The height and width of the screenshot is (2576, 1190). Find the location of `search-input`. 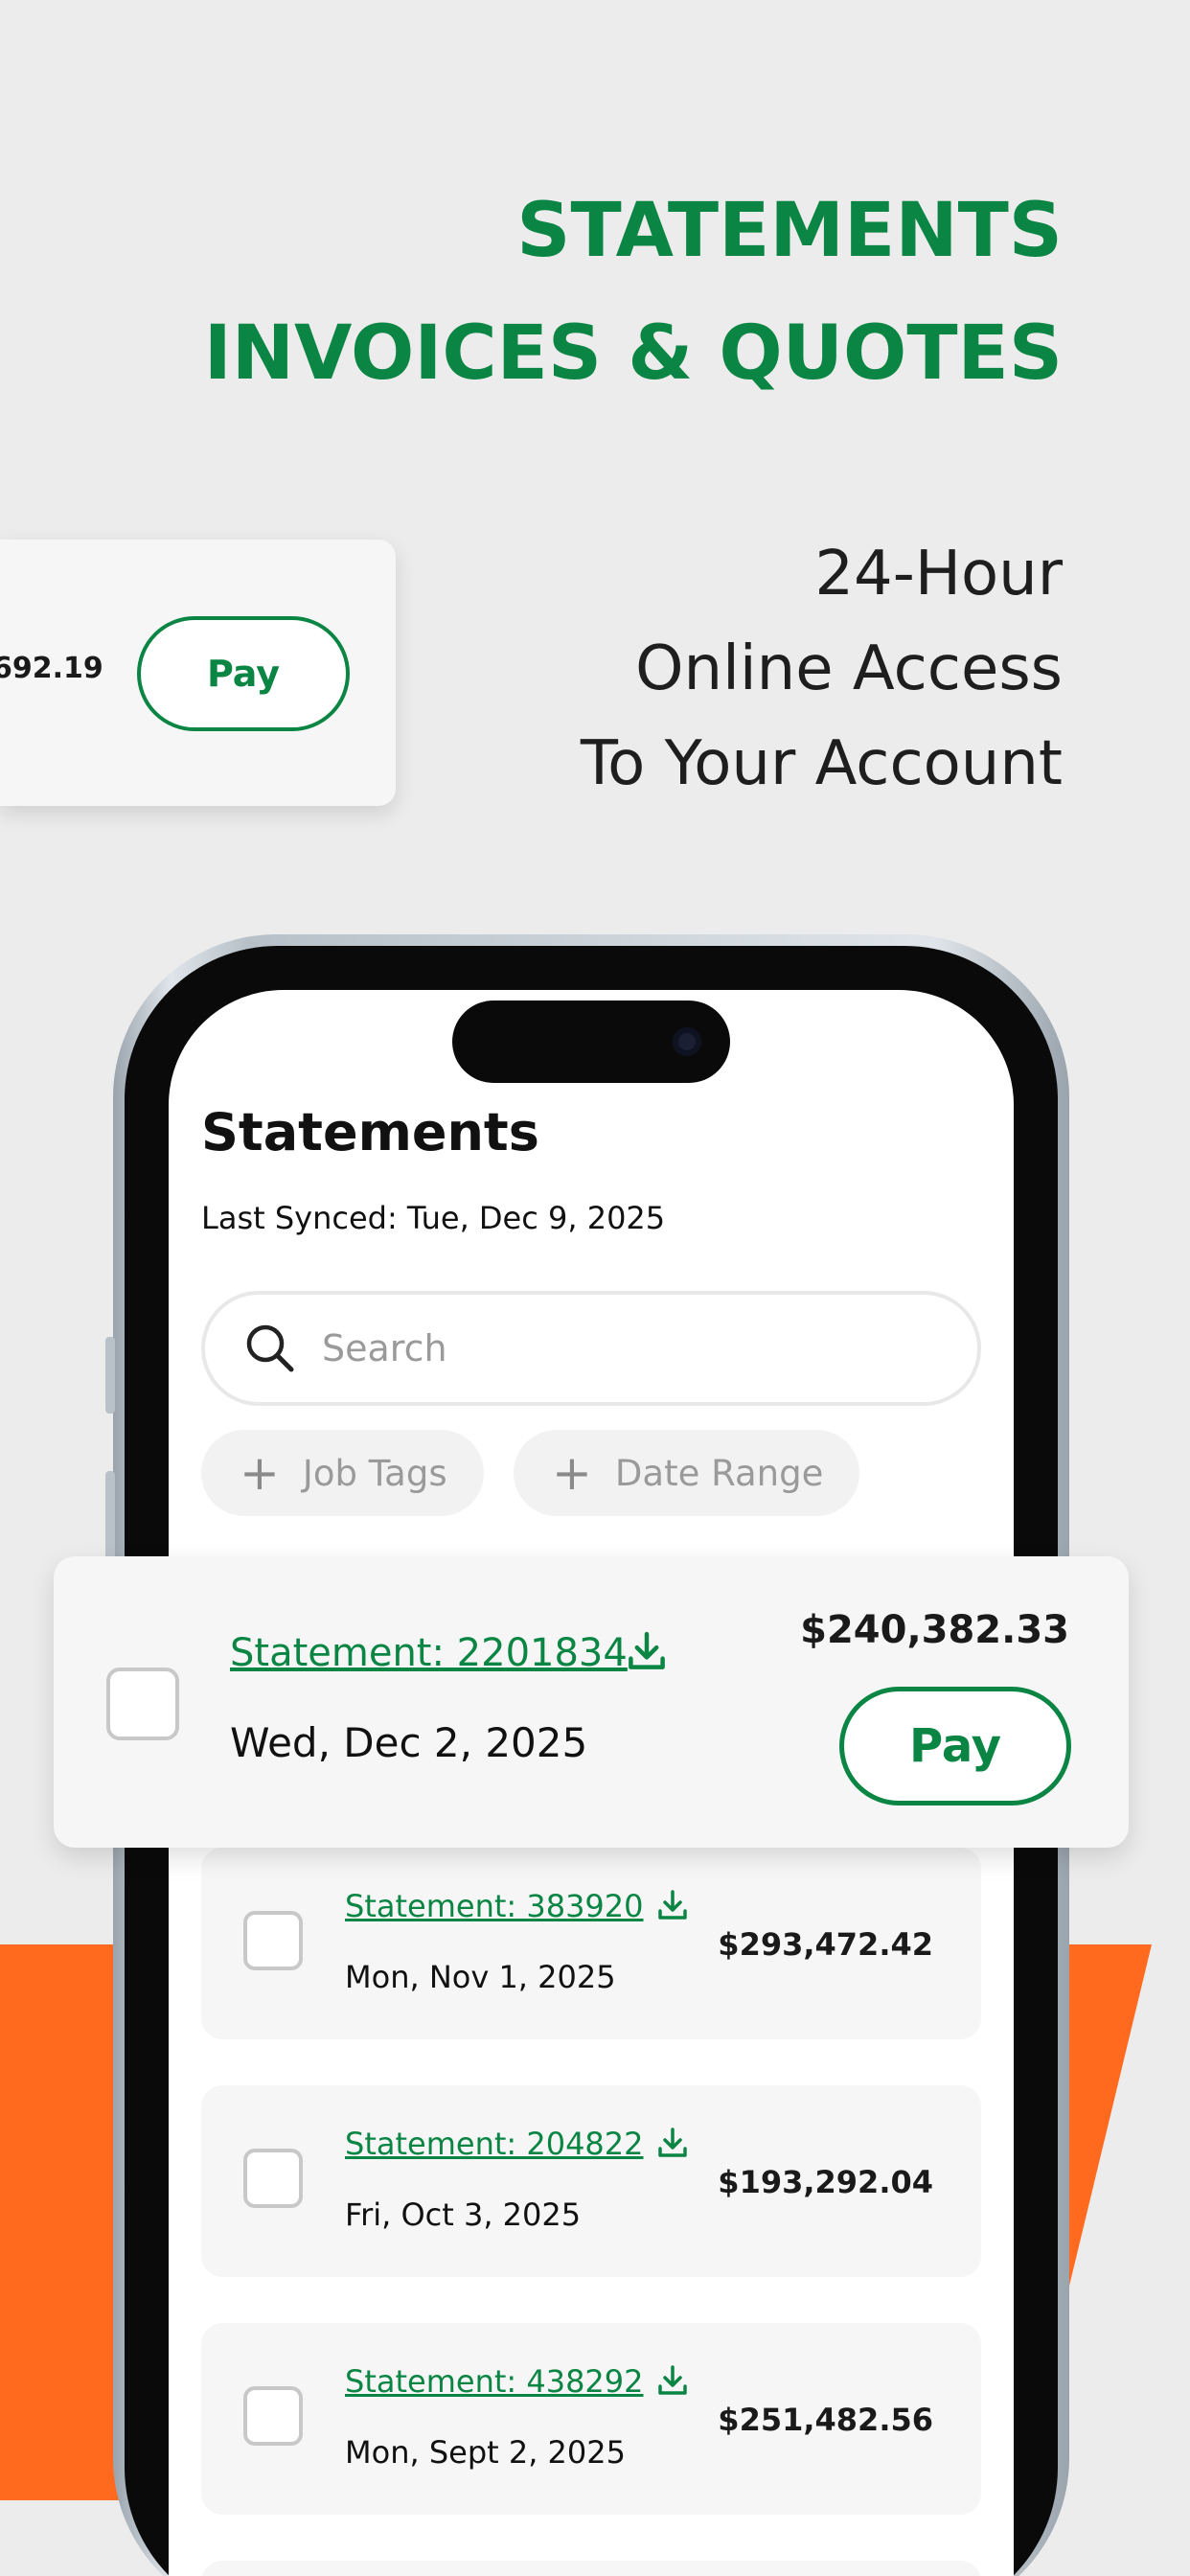

search-input is located at coordinates (609, 1348).